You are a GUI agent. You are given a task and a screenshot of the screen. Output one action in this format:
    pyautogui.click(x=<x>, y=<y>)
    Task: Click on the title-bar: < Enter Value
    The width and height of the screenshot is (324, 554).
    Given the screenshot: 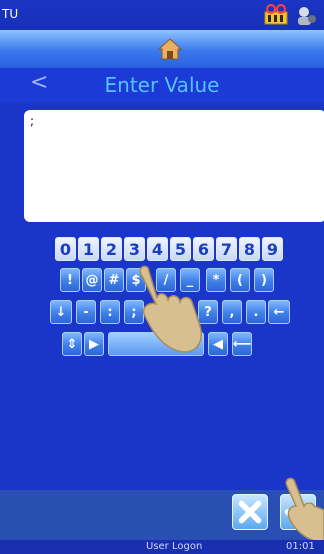 What is the action you would take?
    pyautogui.click(x=162, y=85)
    